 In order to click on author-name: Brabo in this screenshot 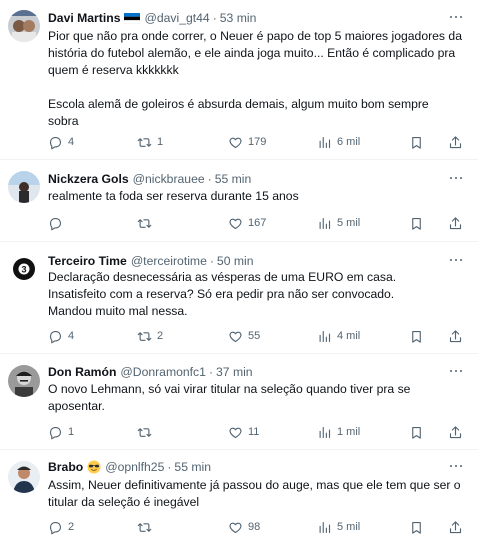, I will do `click(65, 467)`.